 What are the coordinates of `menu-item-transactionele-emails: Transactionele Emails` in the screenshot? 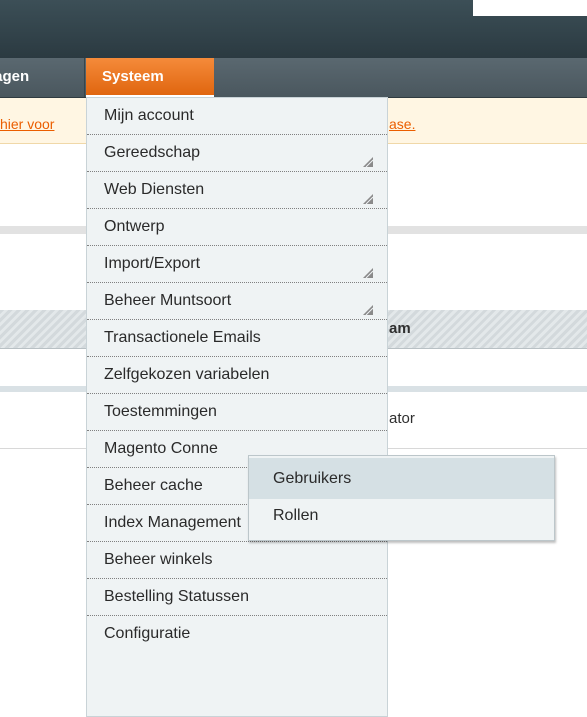 It's located at (237, 338).